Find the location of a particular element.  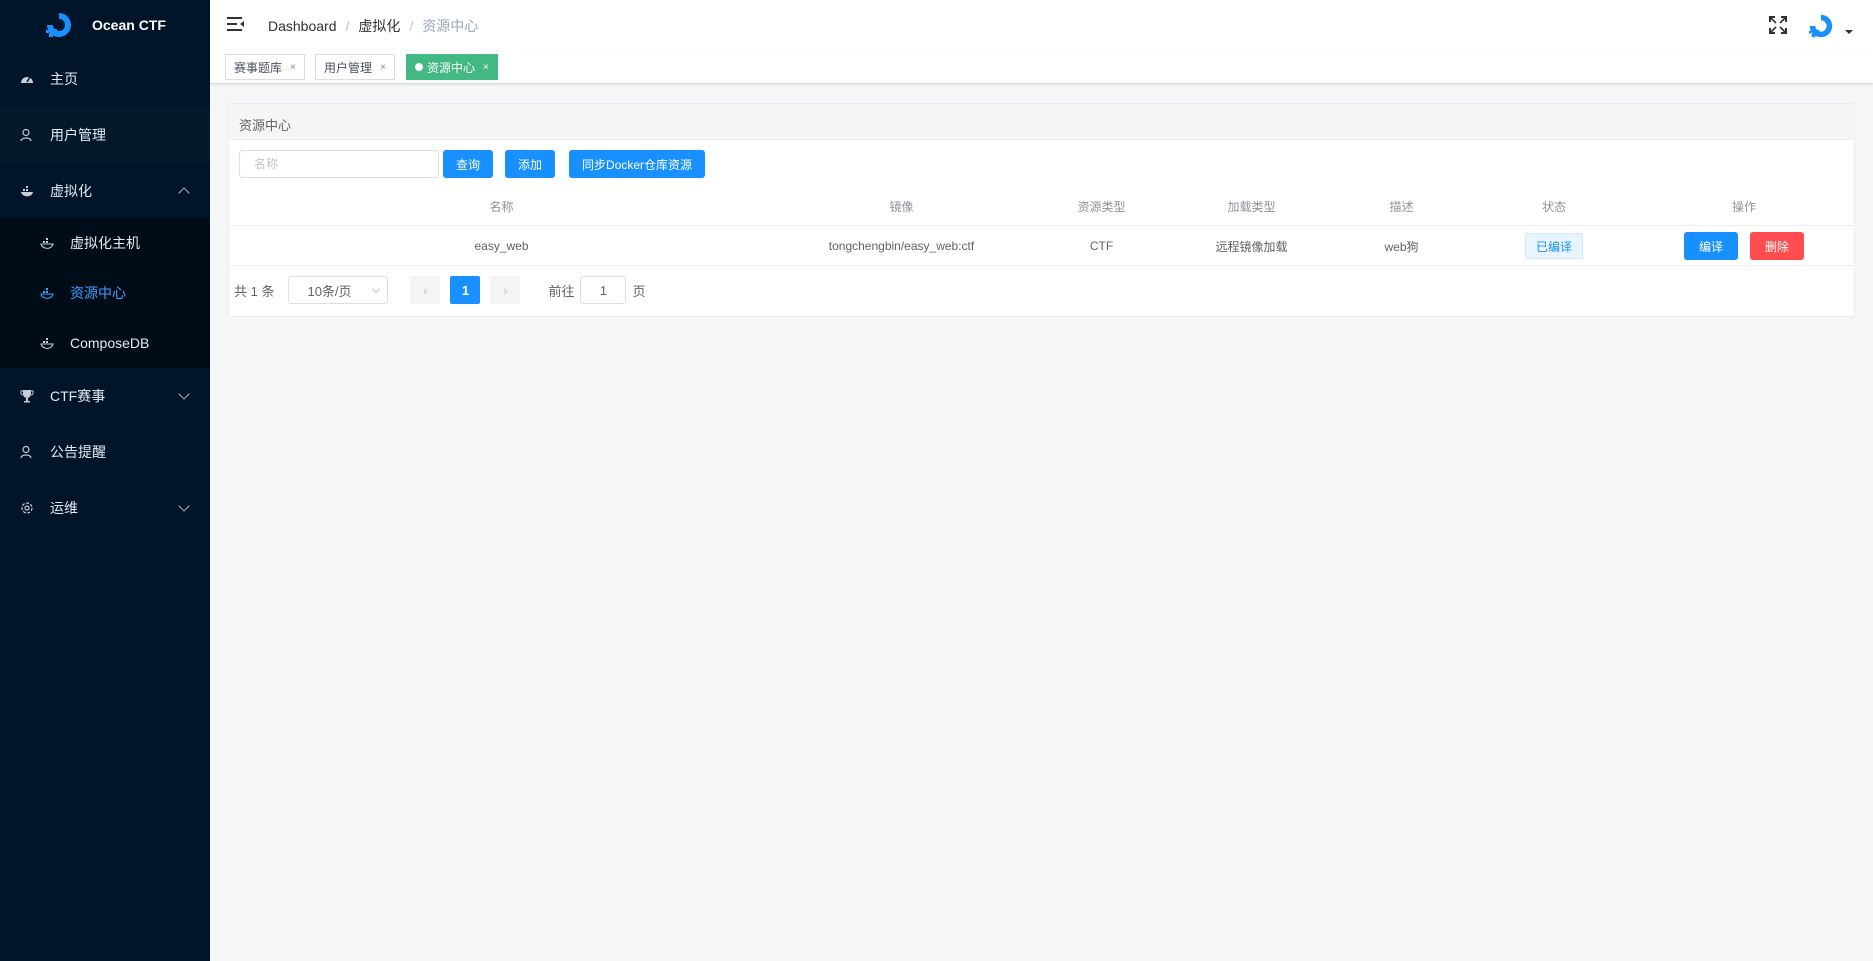

column-header: 状态 is located at coordinates (1553, 206).